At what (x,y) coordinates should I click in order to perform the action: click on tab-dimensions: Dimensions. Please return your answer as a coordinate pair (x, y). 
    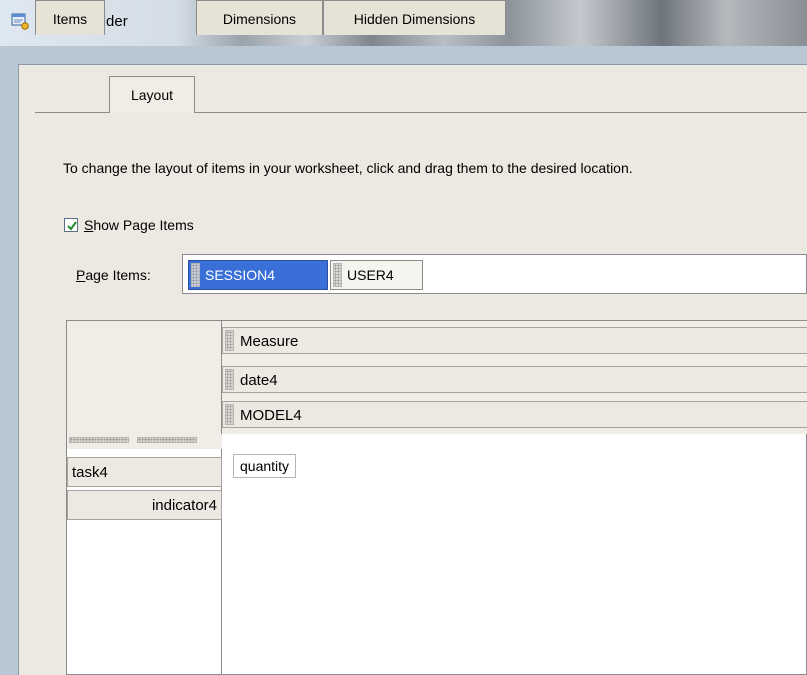
    Looking at the image, I should click on (259, 17).